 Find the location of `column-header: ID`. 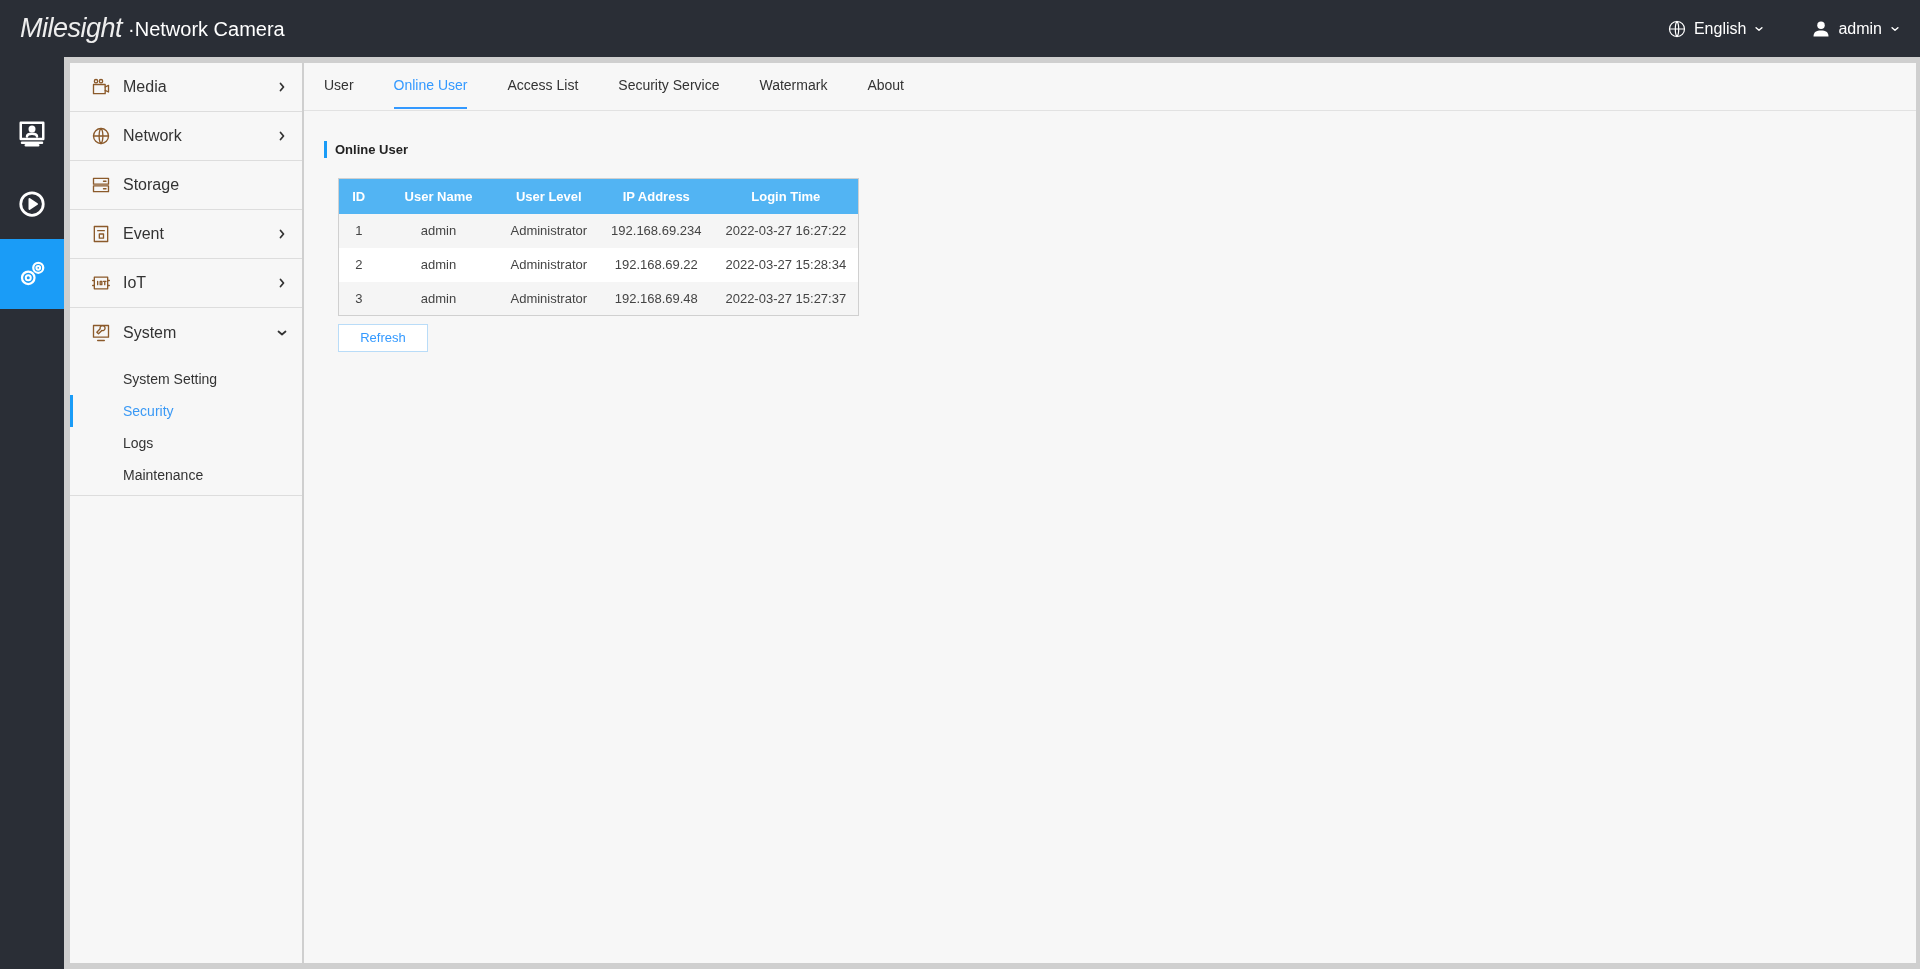

column-header: ID is located at coordinates (358, 196).